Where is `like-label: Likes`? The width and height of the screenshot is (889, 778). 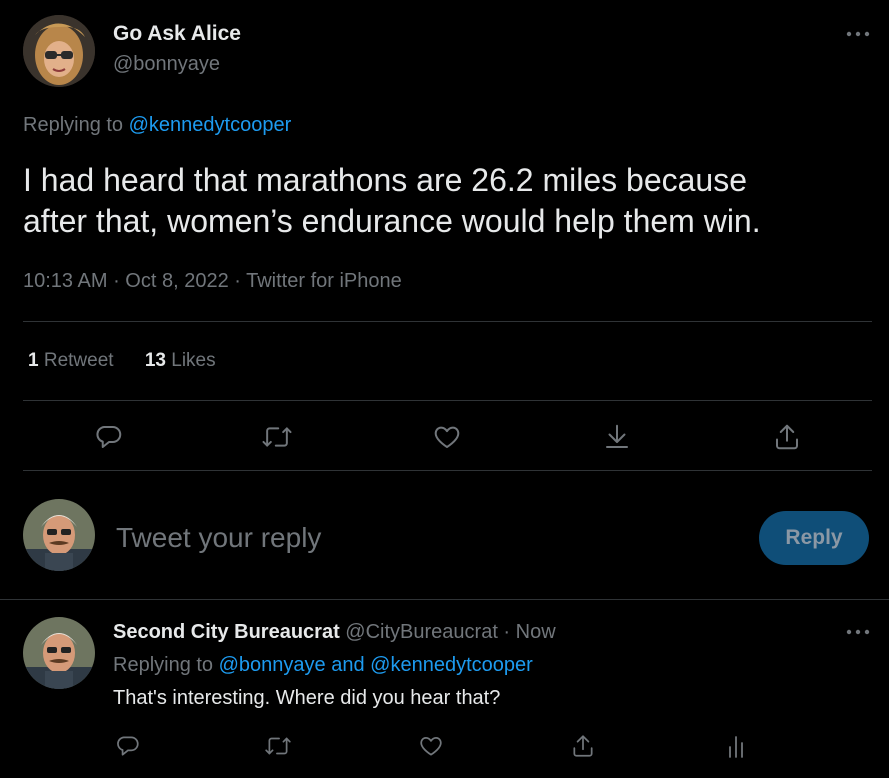
like-label: Likes is located at coordinates (190, 360).